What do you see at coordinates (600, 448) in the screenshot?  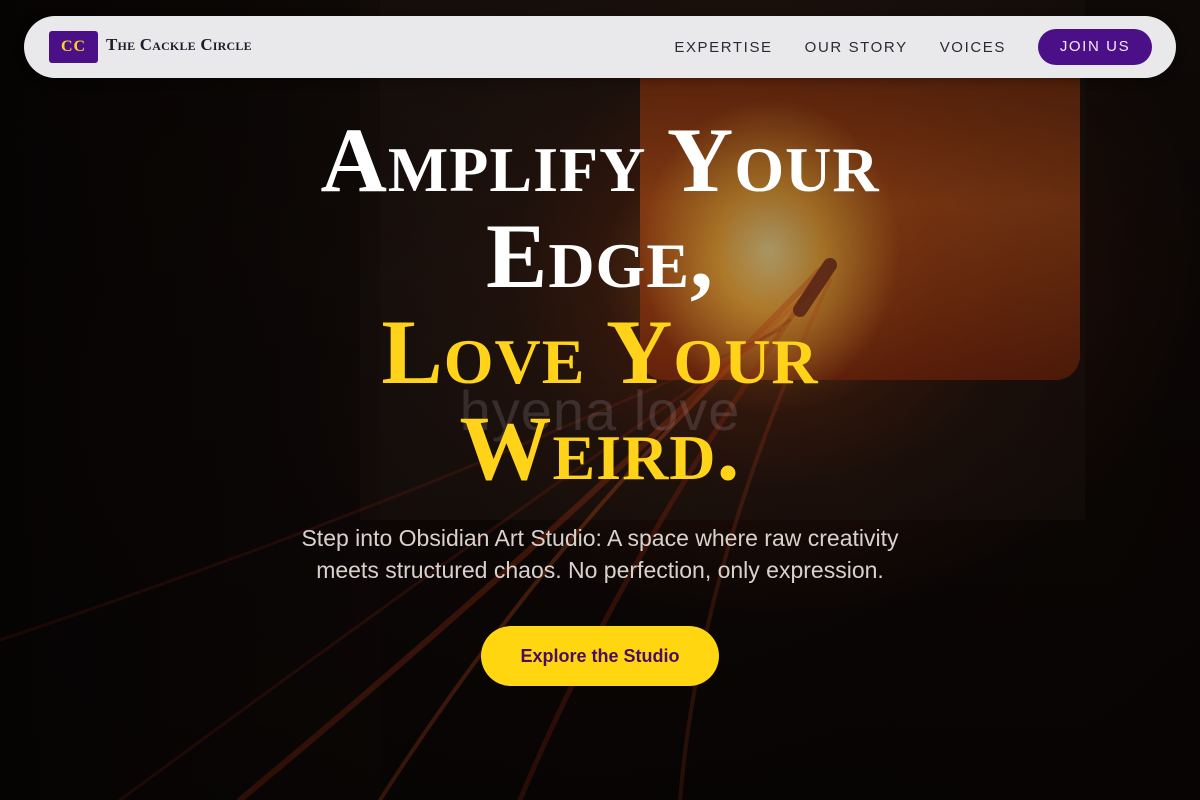 I see `headline-line-4: Weird.` at bounding box center [600, 448].